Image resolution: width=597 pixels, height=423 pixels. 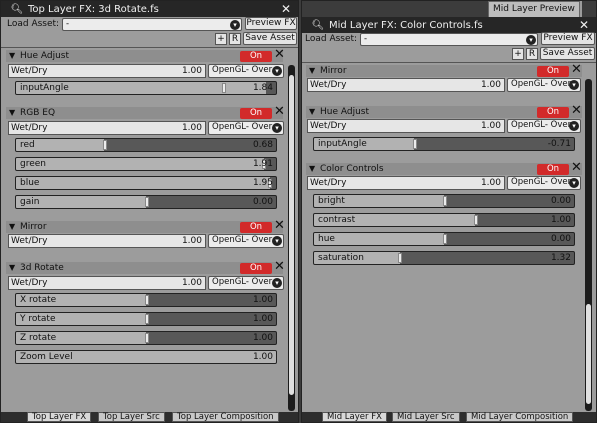 I want to click on param-slider-hue: hue 0.00, so click(x=444, y=239).